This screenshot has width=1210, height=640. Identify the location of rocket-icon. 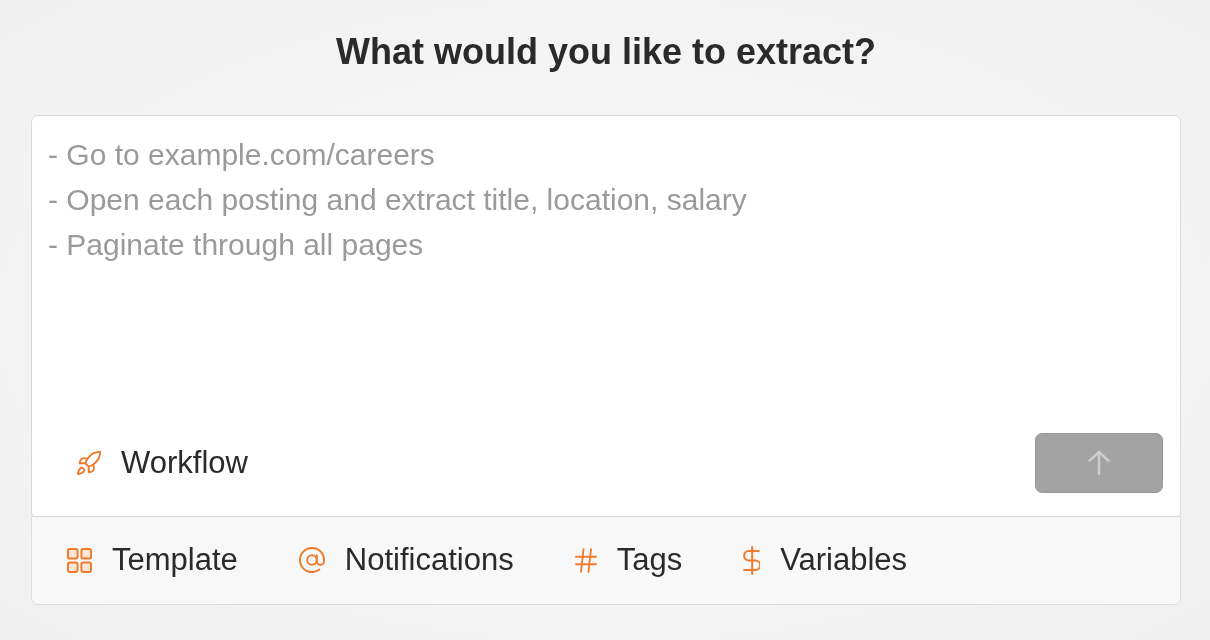
(89, 463).